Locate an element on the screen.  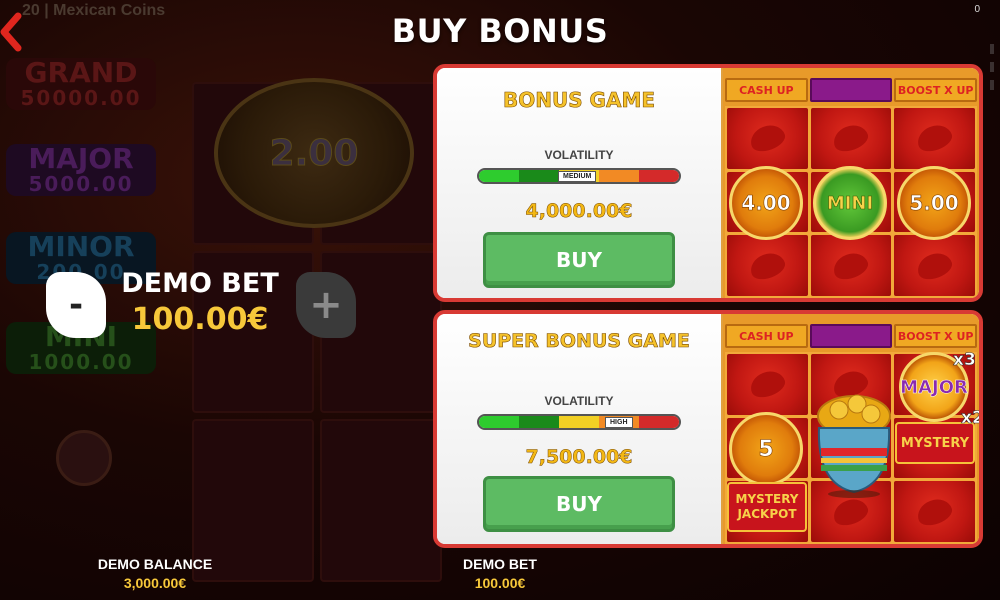
demo-balance: DEMO BALANCE 3,000.00€ is located at coordinates (155, 573).